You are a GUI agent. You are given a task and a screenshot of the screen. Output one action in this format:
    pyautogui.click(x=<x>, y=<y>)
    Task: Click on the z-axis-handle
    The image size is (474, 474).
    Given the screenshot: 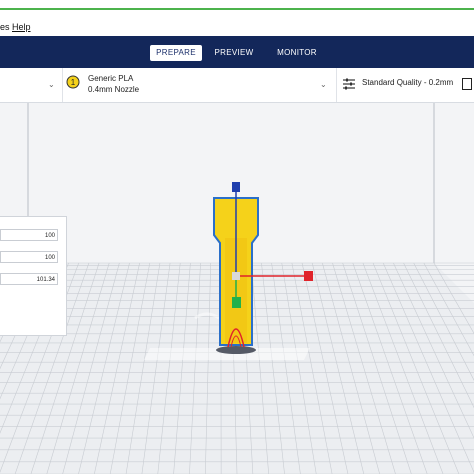 What is the action you would take?
    pyautogui.click(x=236, y=187)
    